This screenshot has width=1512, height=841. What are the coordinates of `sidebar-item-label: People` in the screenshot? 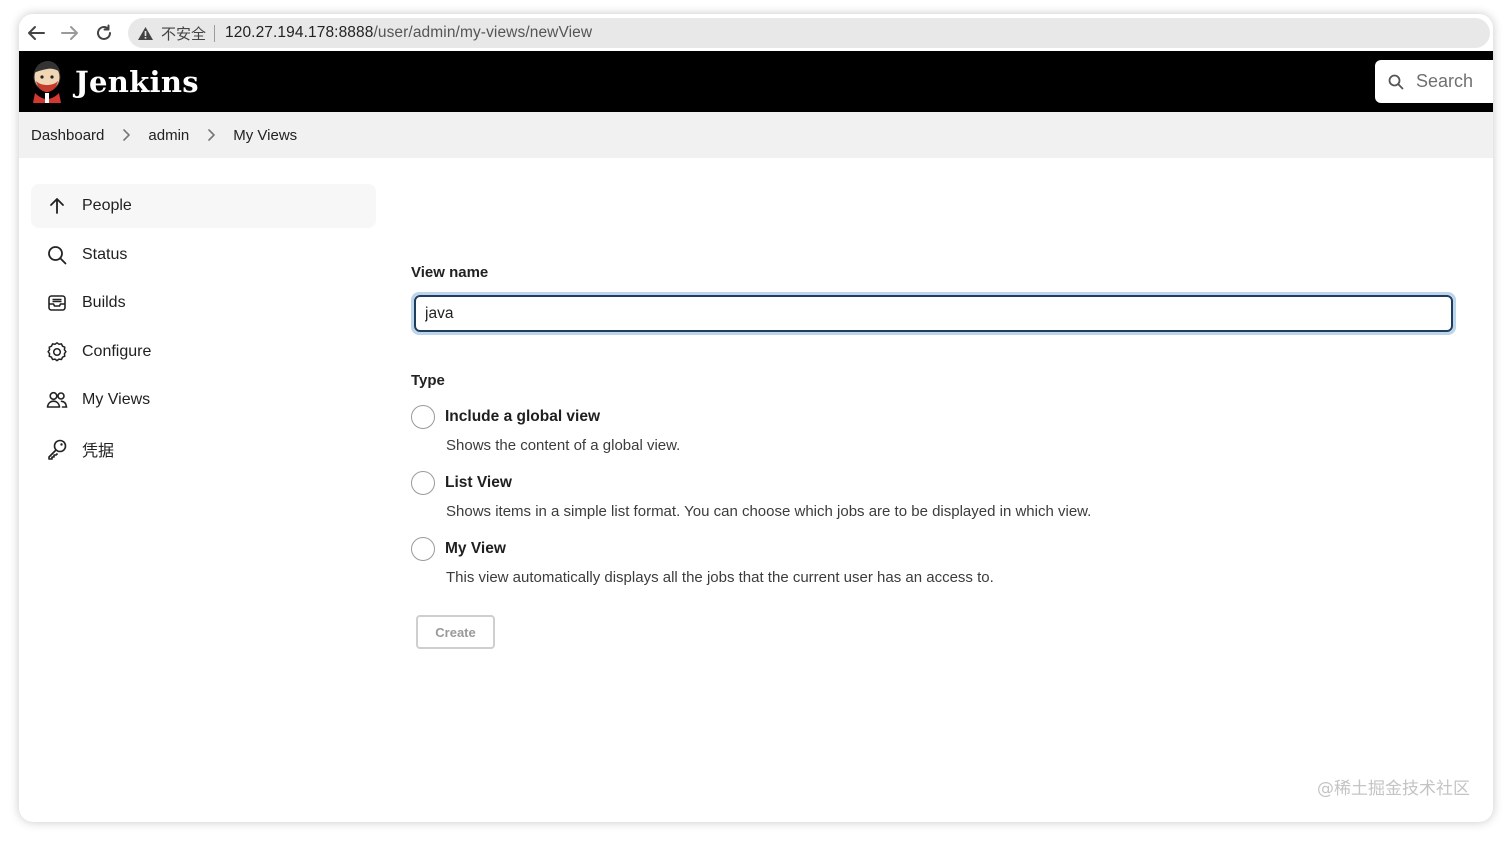 It's located at (107, 205).